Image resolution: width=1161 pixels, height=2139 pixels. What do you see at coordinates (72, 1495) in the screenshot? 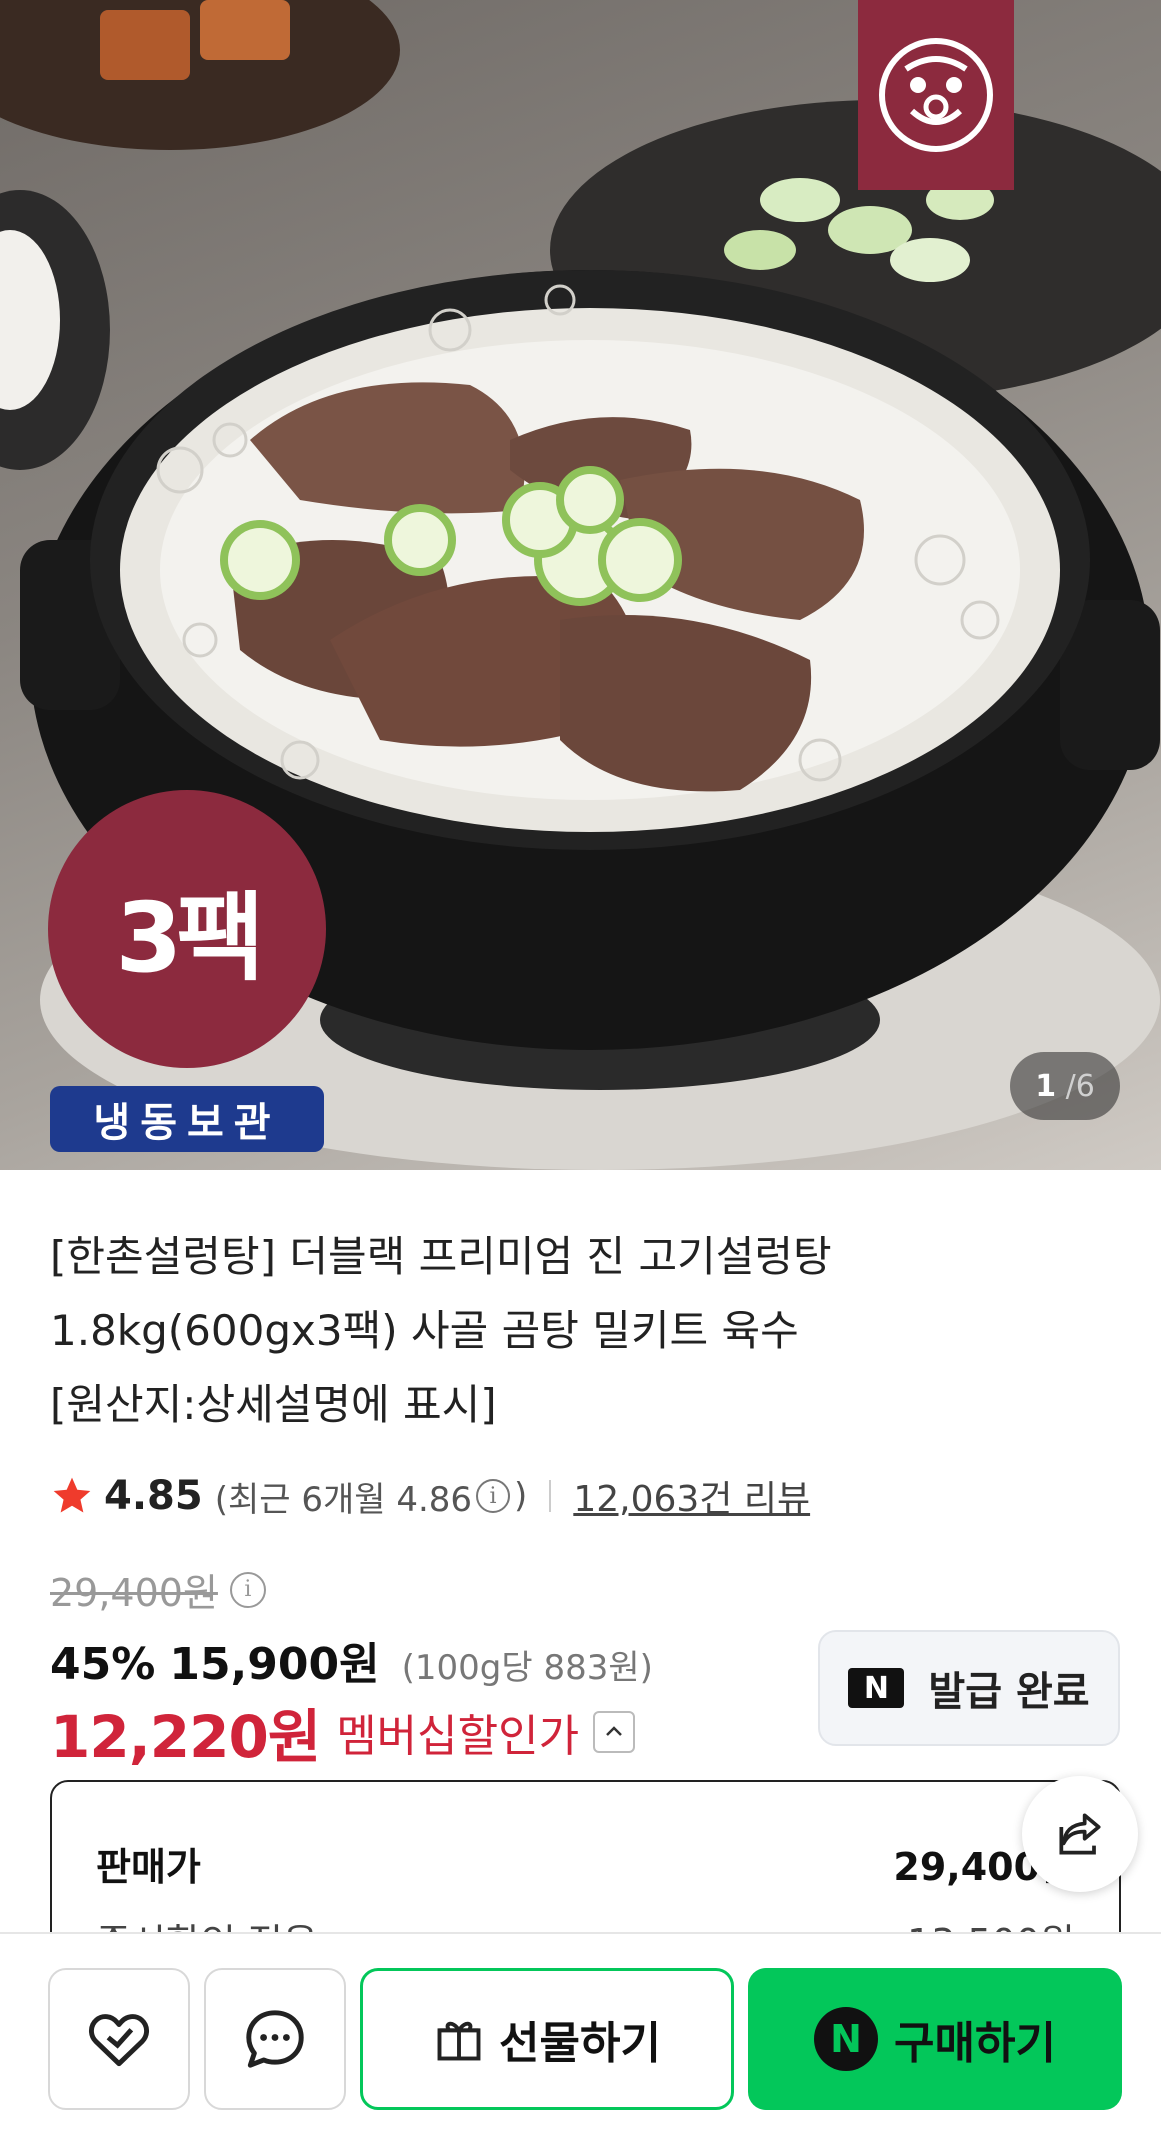
I see `star-icon` at bounding box center [72, 1495].